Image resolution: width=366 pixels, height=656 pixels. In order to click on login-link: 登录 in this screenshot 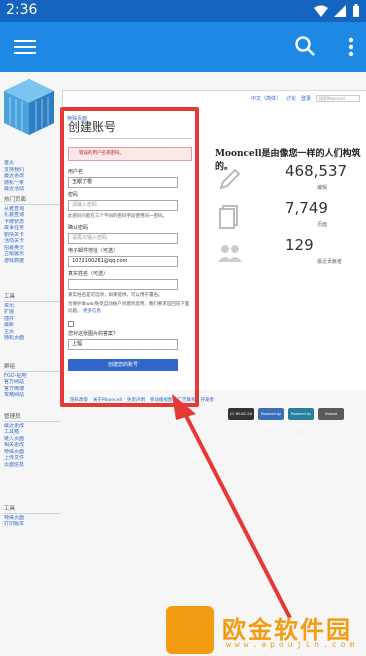, I will do `click(306, 98)`.